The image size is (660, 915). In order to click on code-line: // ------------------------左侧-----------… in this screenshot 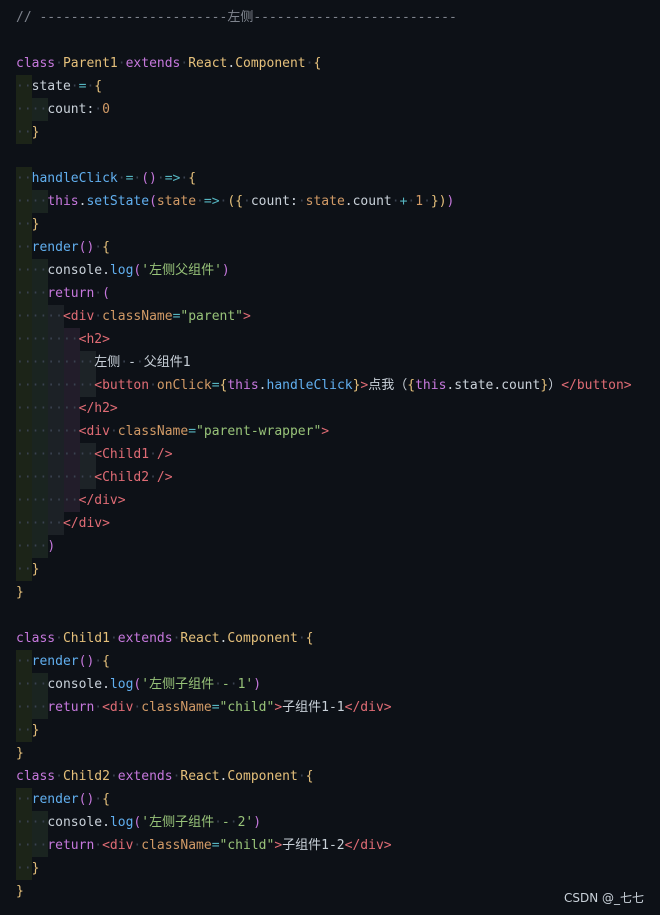, I will do `click(236, 17)`.